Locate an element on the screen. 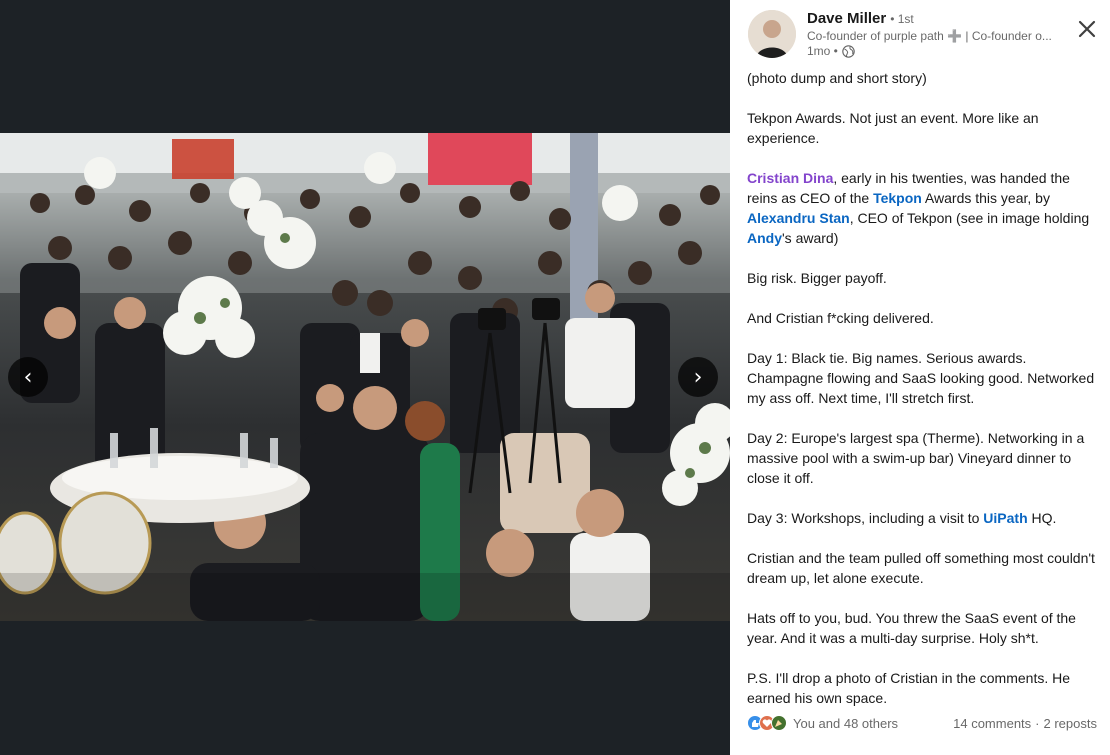  post-text-fragment: HQ. is located at coordinates (1042, 518).